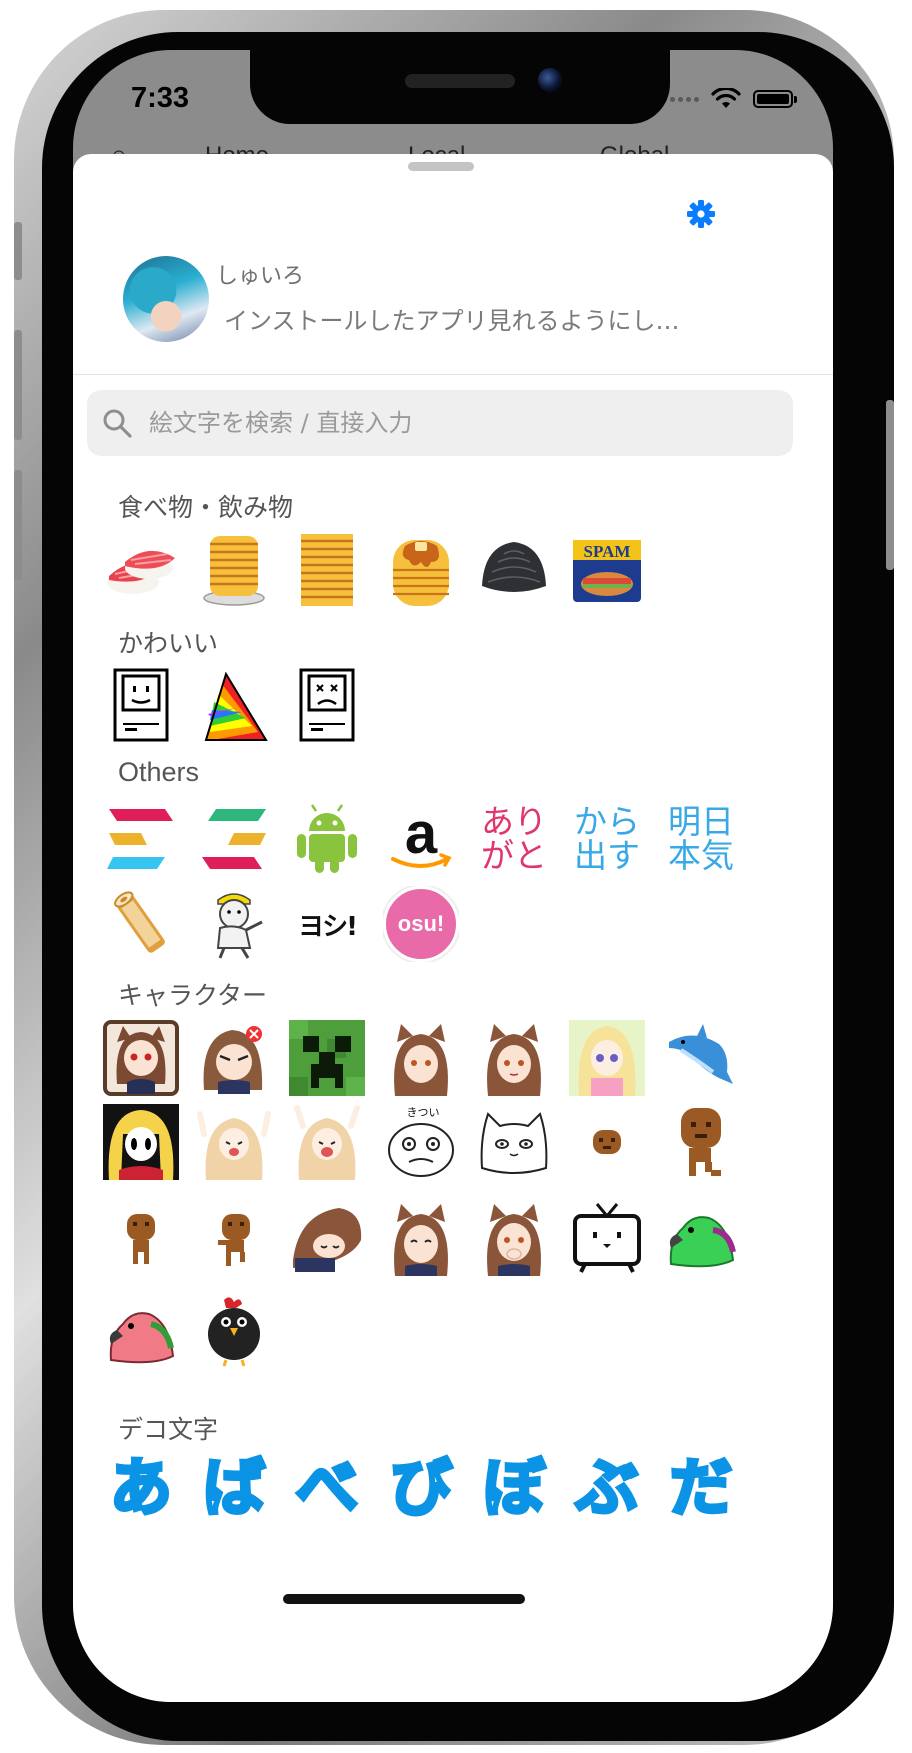 The image size is (912, 1753). Describe the element at coordinates (701, 1238) in the screenshot. I see `emoji-green-parrot` at that location.